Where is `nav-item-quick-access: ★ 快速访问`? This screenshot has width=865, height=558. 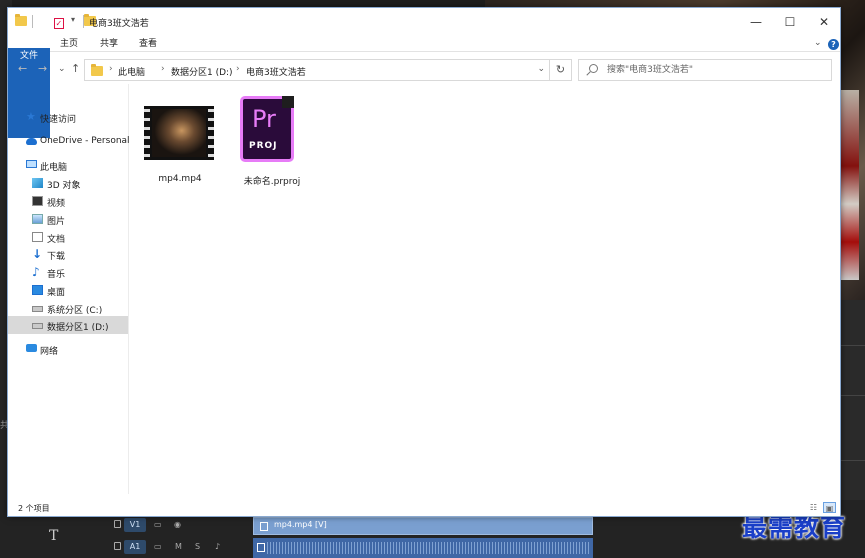 nav-item-quick-access: ★ 快速访问 is located at coordinates (68, 117).